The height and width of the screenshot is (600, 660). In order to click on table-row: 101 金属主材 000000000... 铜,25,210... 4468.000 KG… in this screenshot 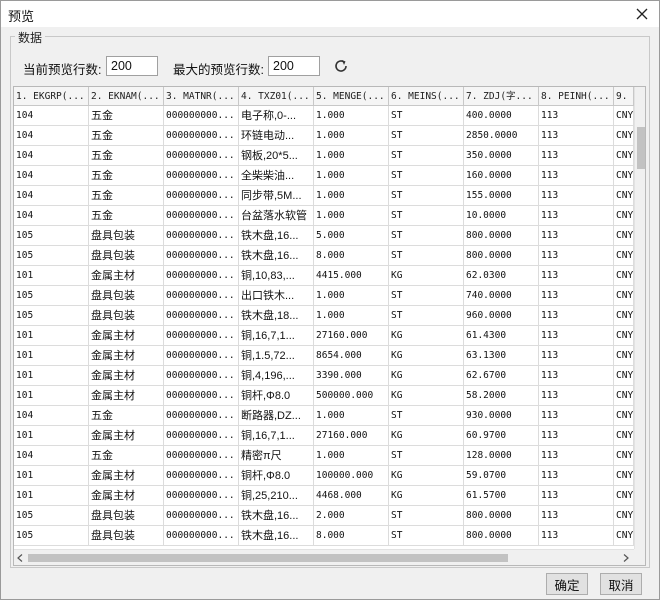, I will do `click(324, 496)`.